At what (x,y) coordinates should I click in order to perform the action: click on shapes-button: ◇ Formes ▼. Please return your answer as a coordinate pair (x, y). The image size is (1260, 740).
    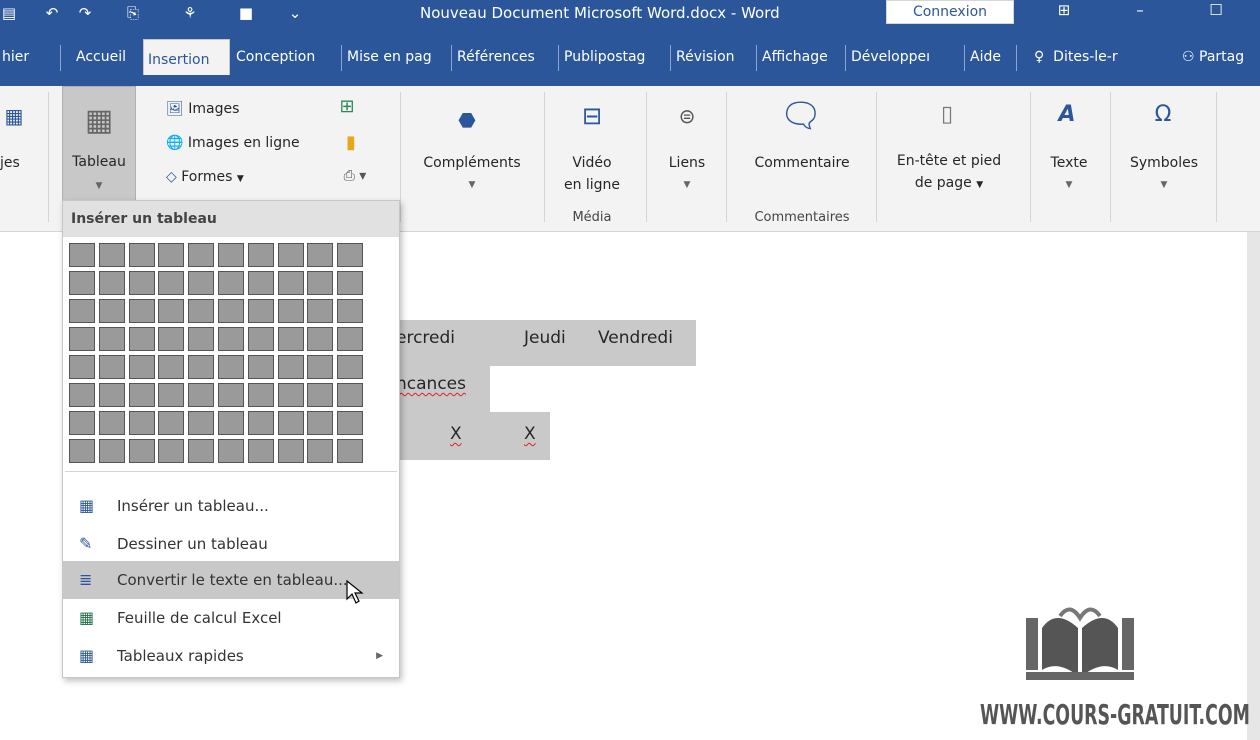
    Looking at the image, I should click on (205, 178).